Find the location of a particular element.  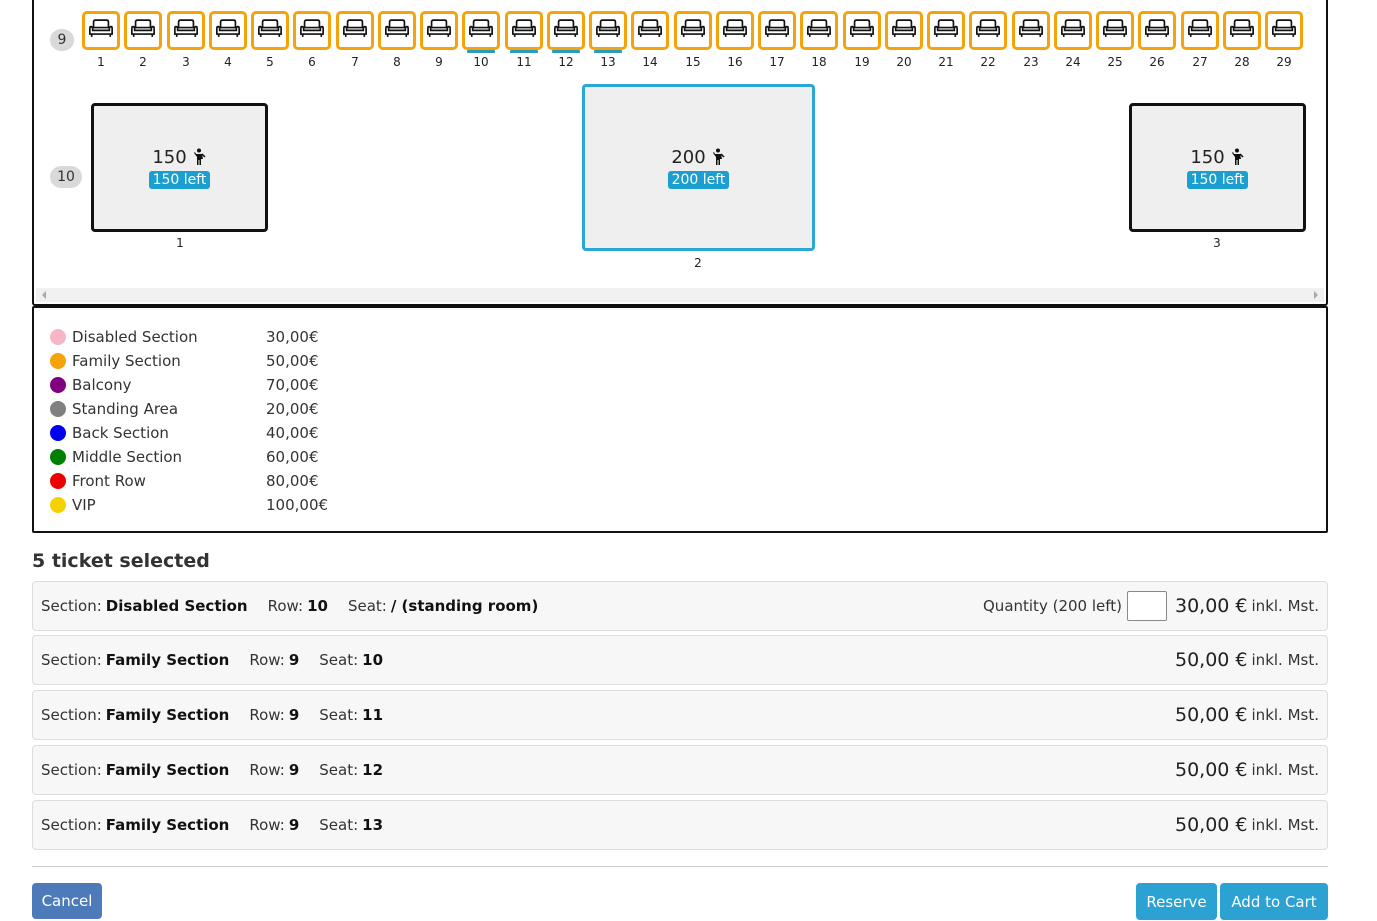

legend-price: 80,00€ is located at coordinates (292, 481).